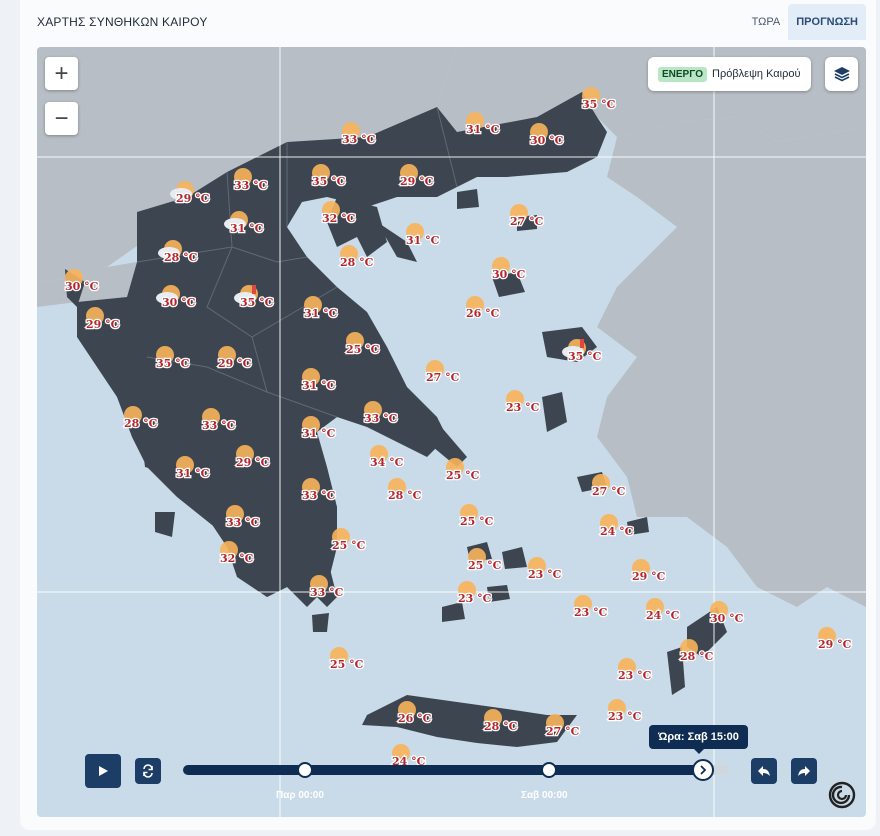  I want to click on layer-name: Πρόβλεψη Καιρού, so click(756, 74).